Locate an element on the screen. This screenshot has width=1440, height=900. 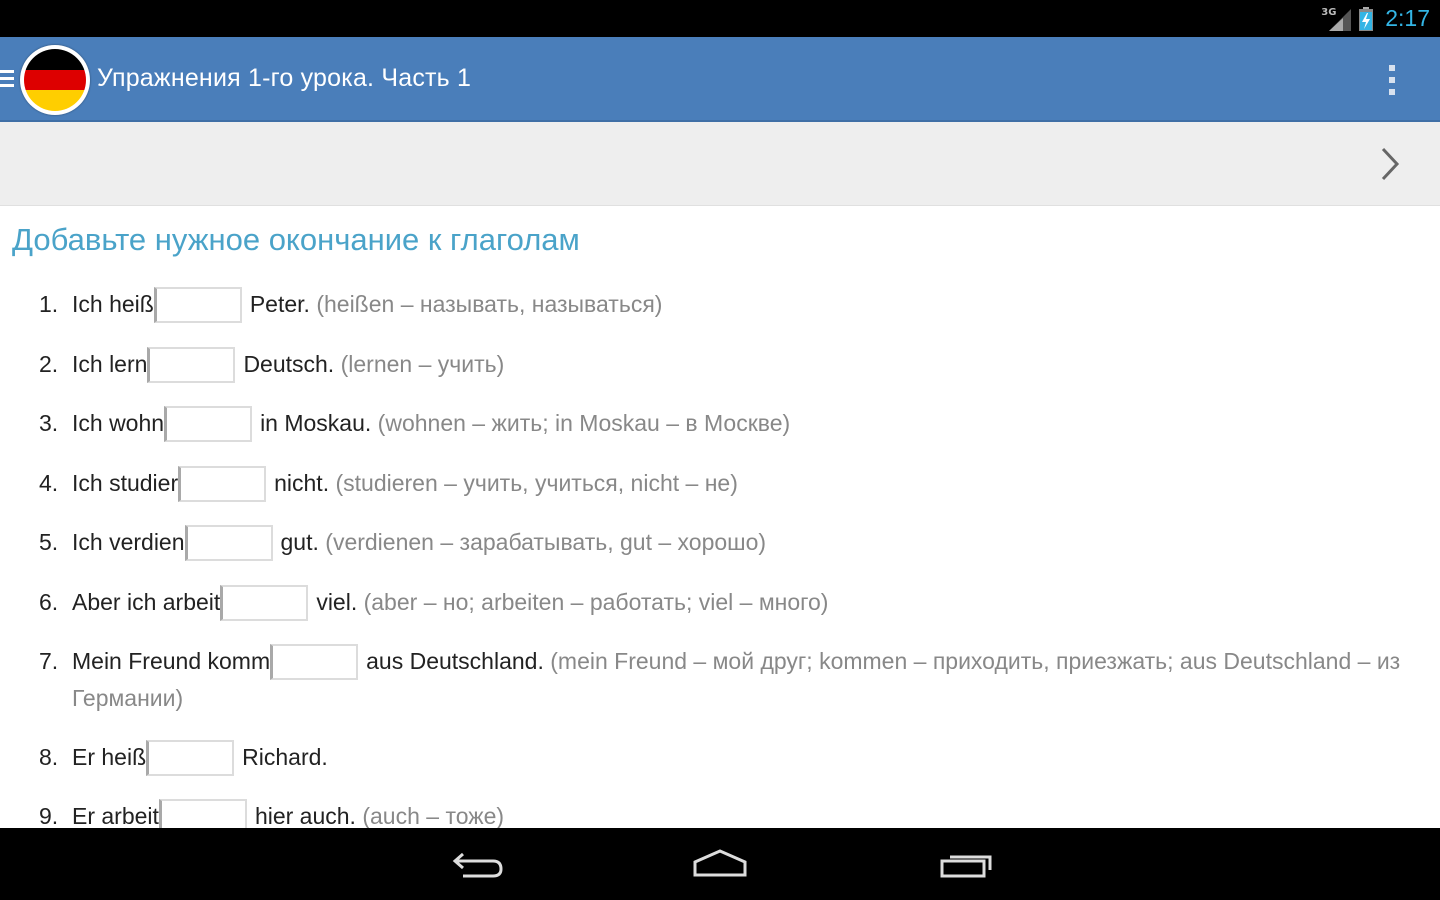
item-number: 6. is located at coordinates (49, 601).